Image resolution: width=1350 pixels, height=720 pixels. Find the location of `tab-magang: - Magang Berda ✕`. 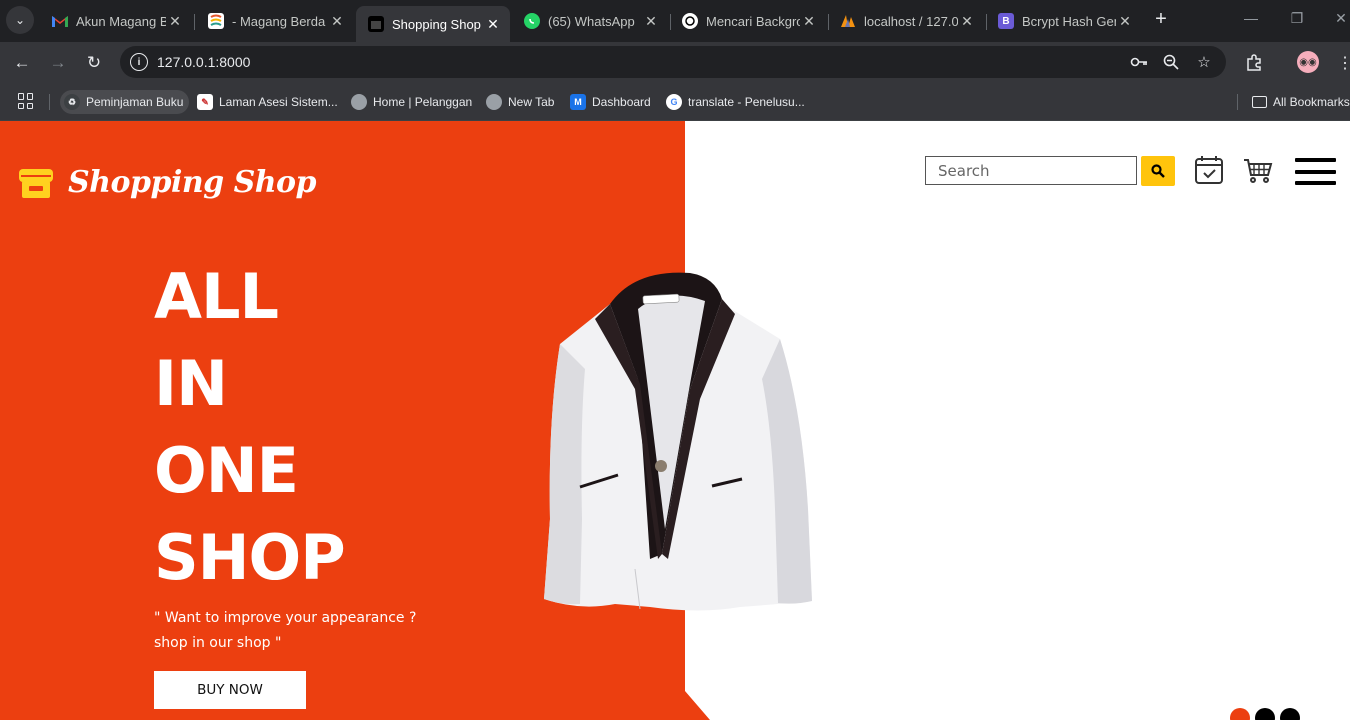

tab-magang: - Magang Berda ✕ is located at coordinates (275, 21).